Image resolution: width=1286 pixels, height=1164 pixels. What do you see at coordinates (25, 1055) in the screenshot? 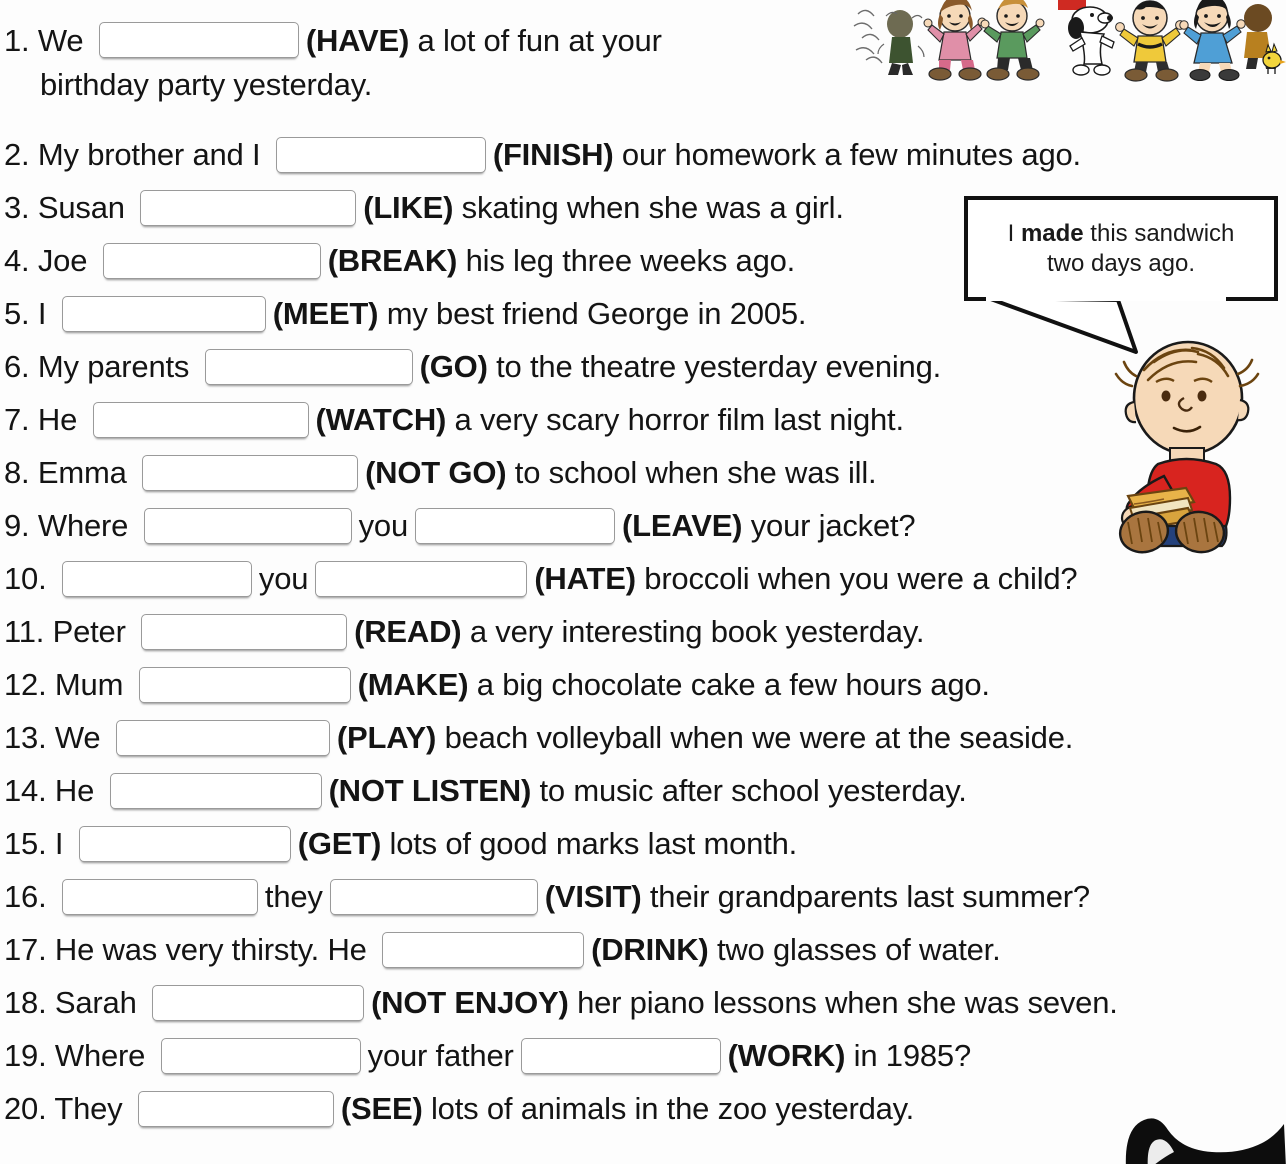
I see `exercise-number: 19.` at bounding box center [25, 1055].